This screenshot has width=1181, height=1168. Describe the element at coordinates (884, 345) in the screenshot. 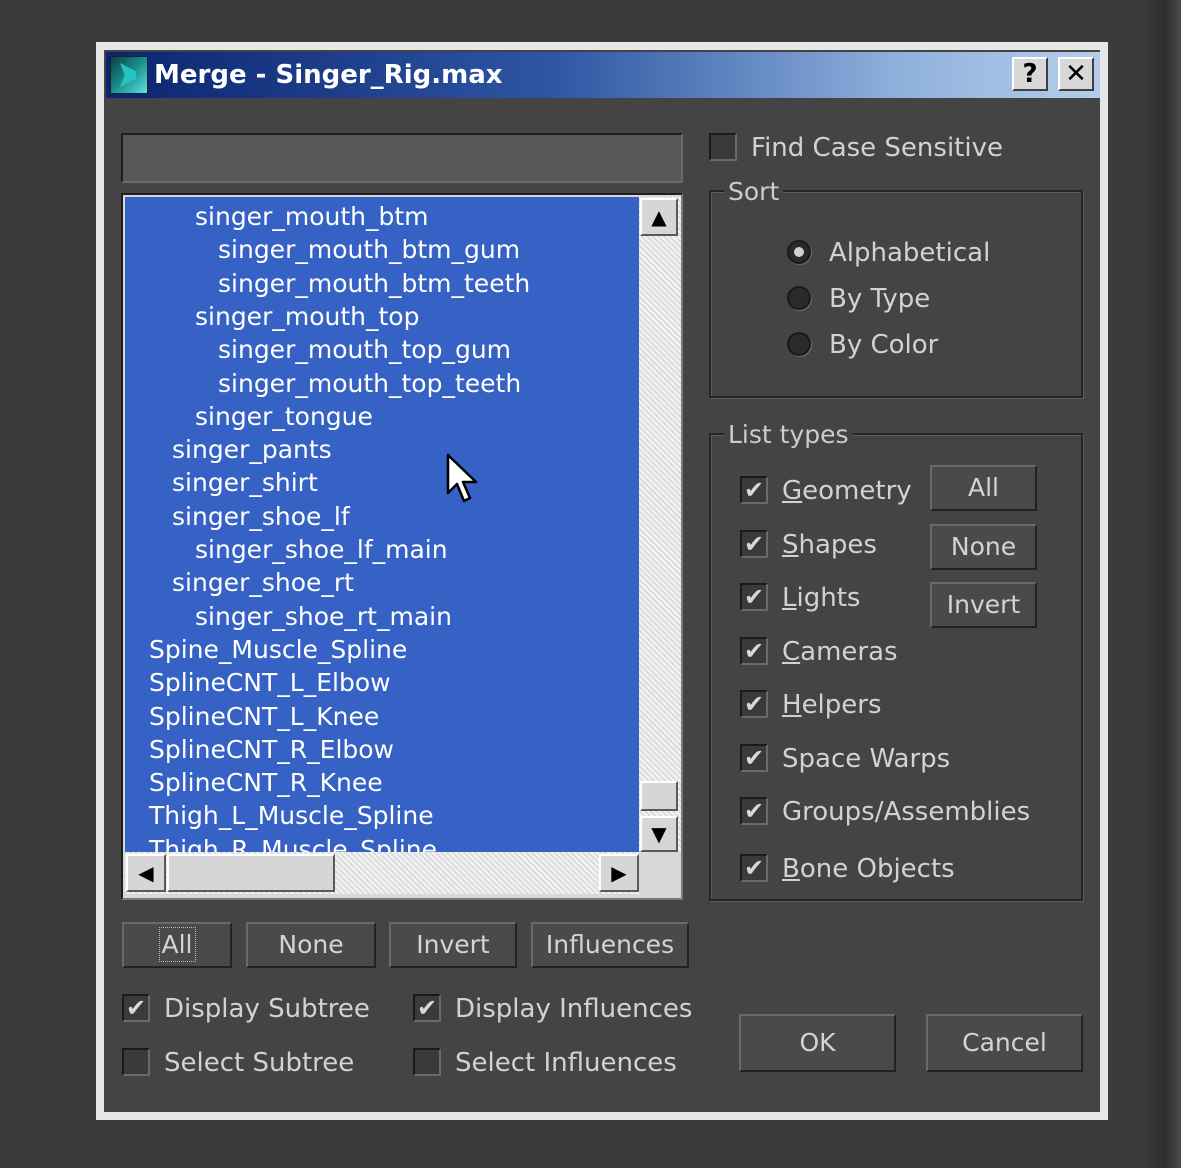

I see `sort-by-color-label: By Color` at that location.